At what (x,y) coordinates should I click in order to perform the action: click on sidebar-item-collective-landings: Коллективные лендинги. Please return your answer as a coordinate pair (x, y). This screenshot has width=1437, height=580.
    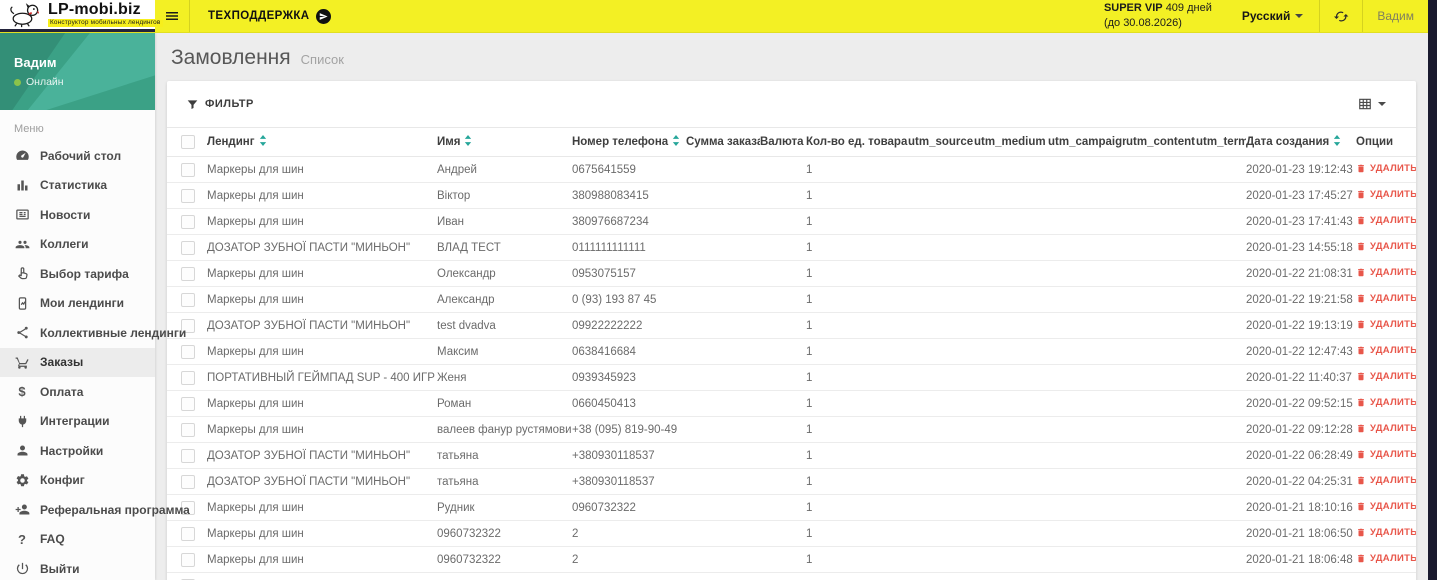
    Looking at the image, I should click on (93, 333).